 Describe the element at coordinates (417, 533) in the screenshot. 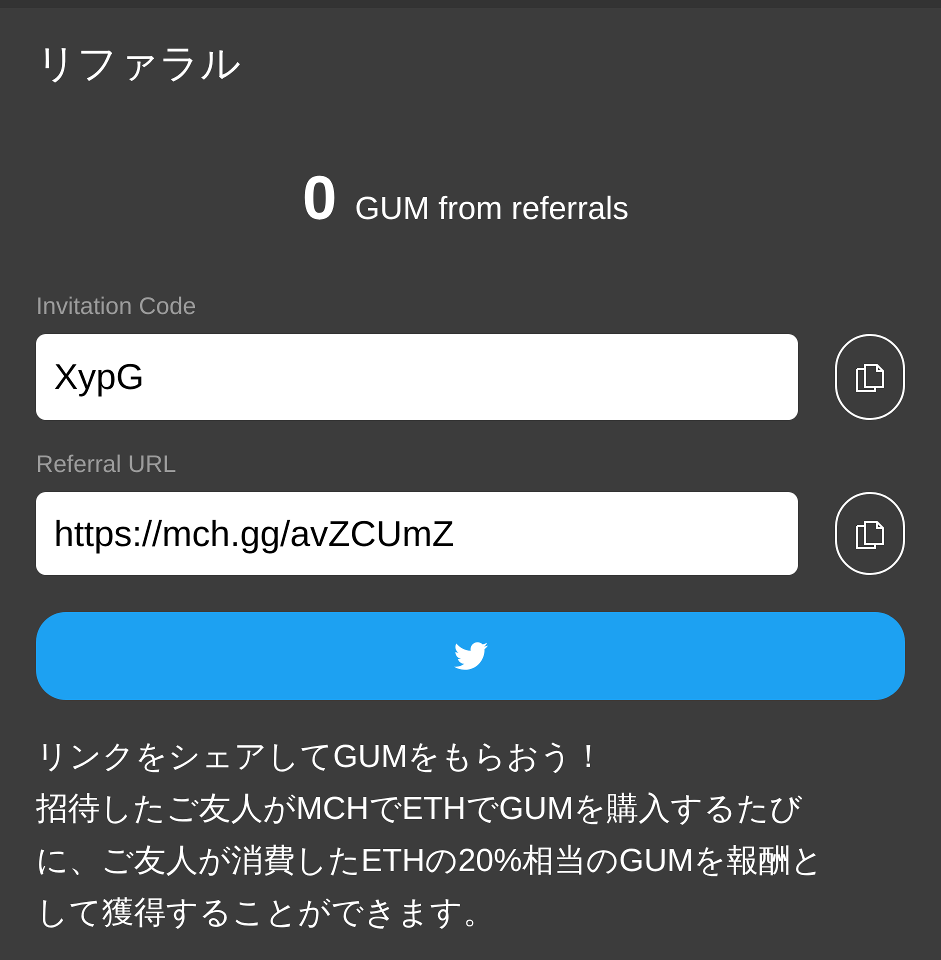

I see `input-field: https://mch.gg/avZCUmZ` at that location.